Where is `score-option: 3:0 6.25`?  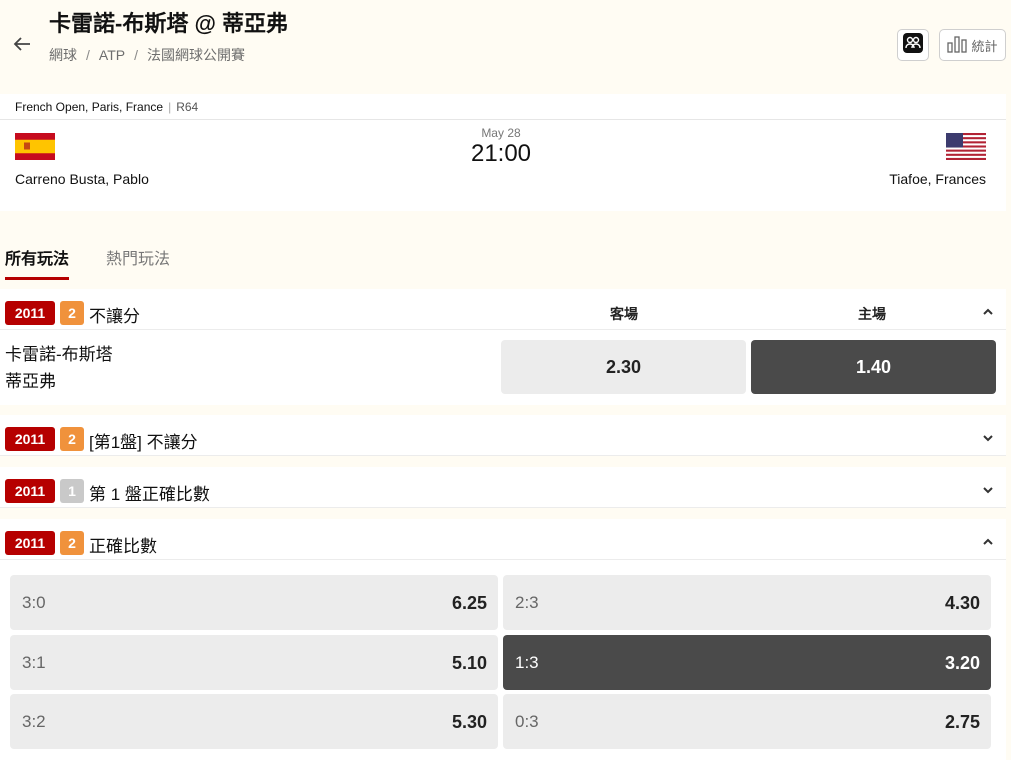
score-option: 3:0 6.25 is located at coordinates (254, 602).